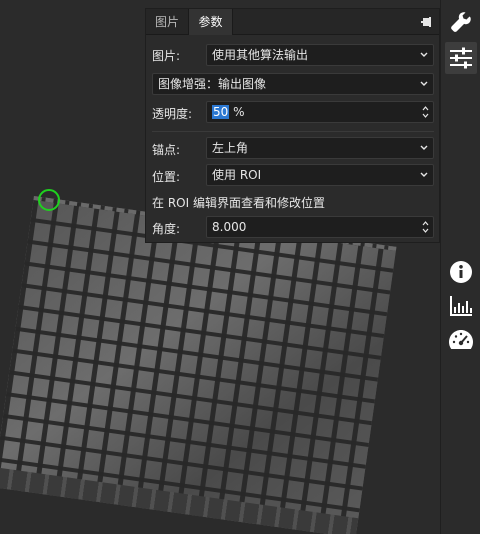 This screenshot has width=480, height=534. I want to click on speedometer-icon, so click(461, 340).